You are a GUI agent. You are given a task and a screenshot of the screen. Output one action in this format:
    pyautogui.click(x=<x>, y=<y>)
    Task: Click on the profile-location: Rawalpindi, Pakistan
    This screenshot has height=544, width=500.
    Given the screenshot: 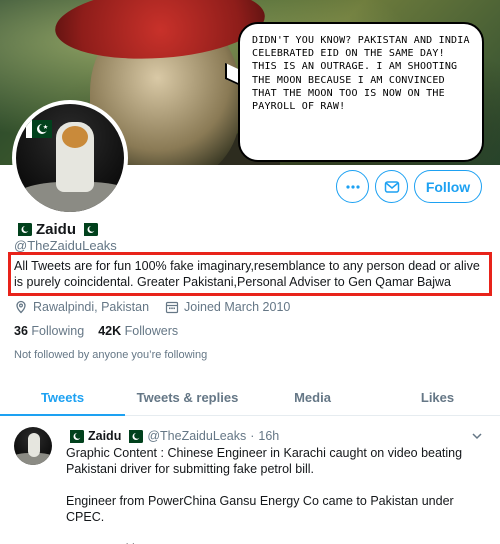 What is the action you would take?
    pyautogui.click(x=91, y=307)
    